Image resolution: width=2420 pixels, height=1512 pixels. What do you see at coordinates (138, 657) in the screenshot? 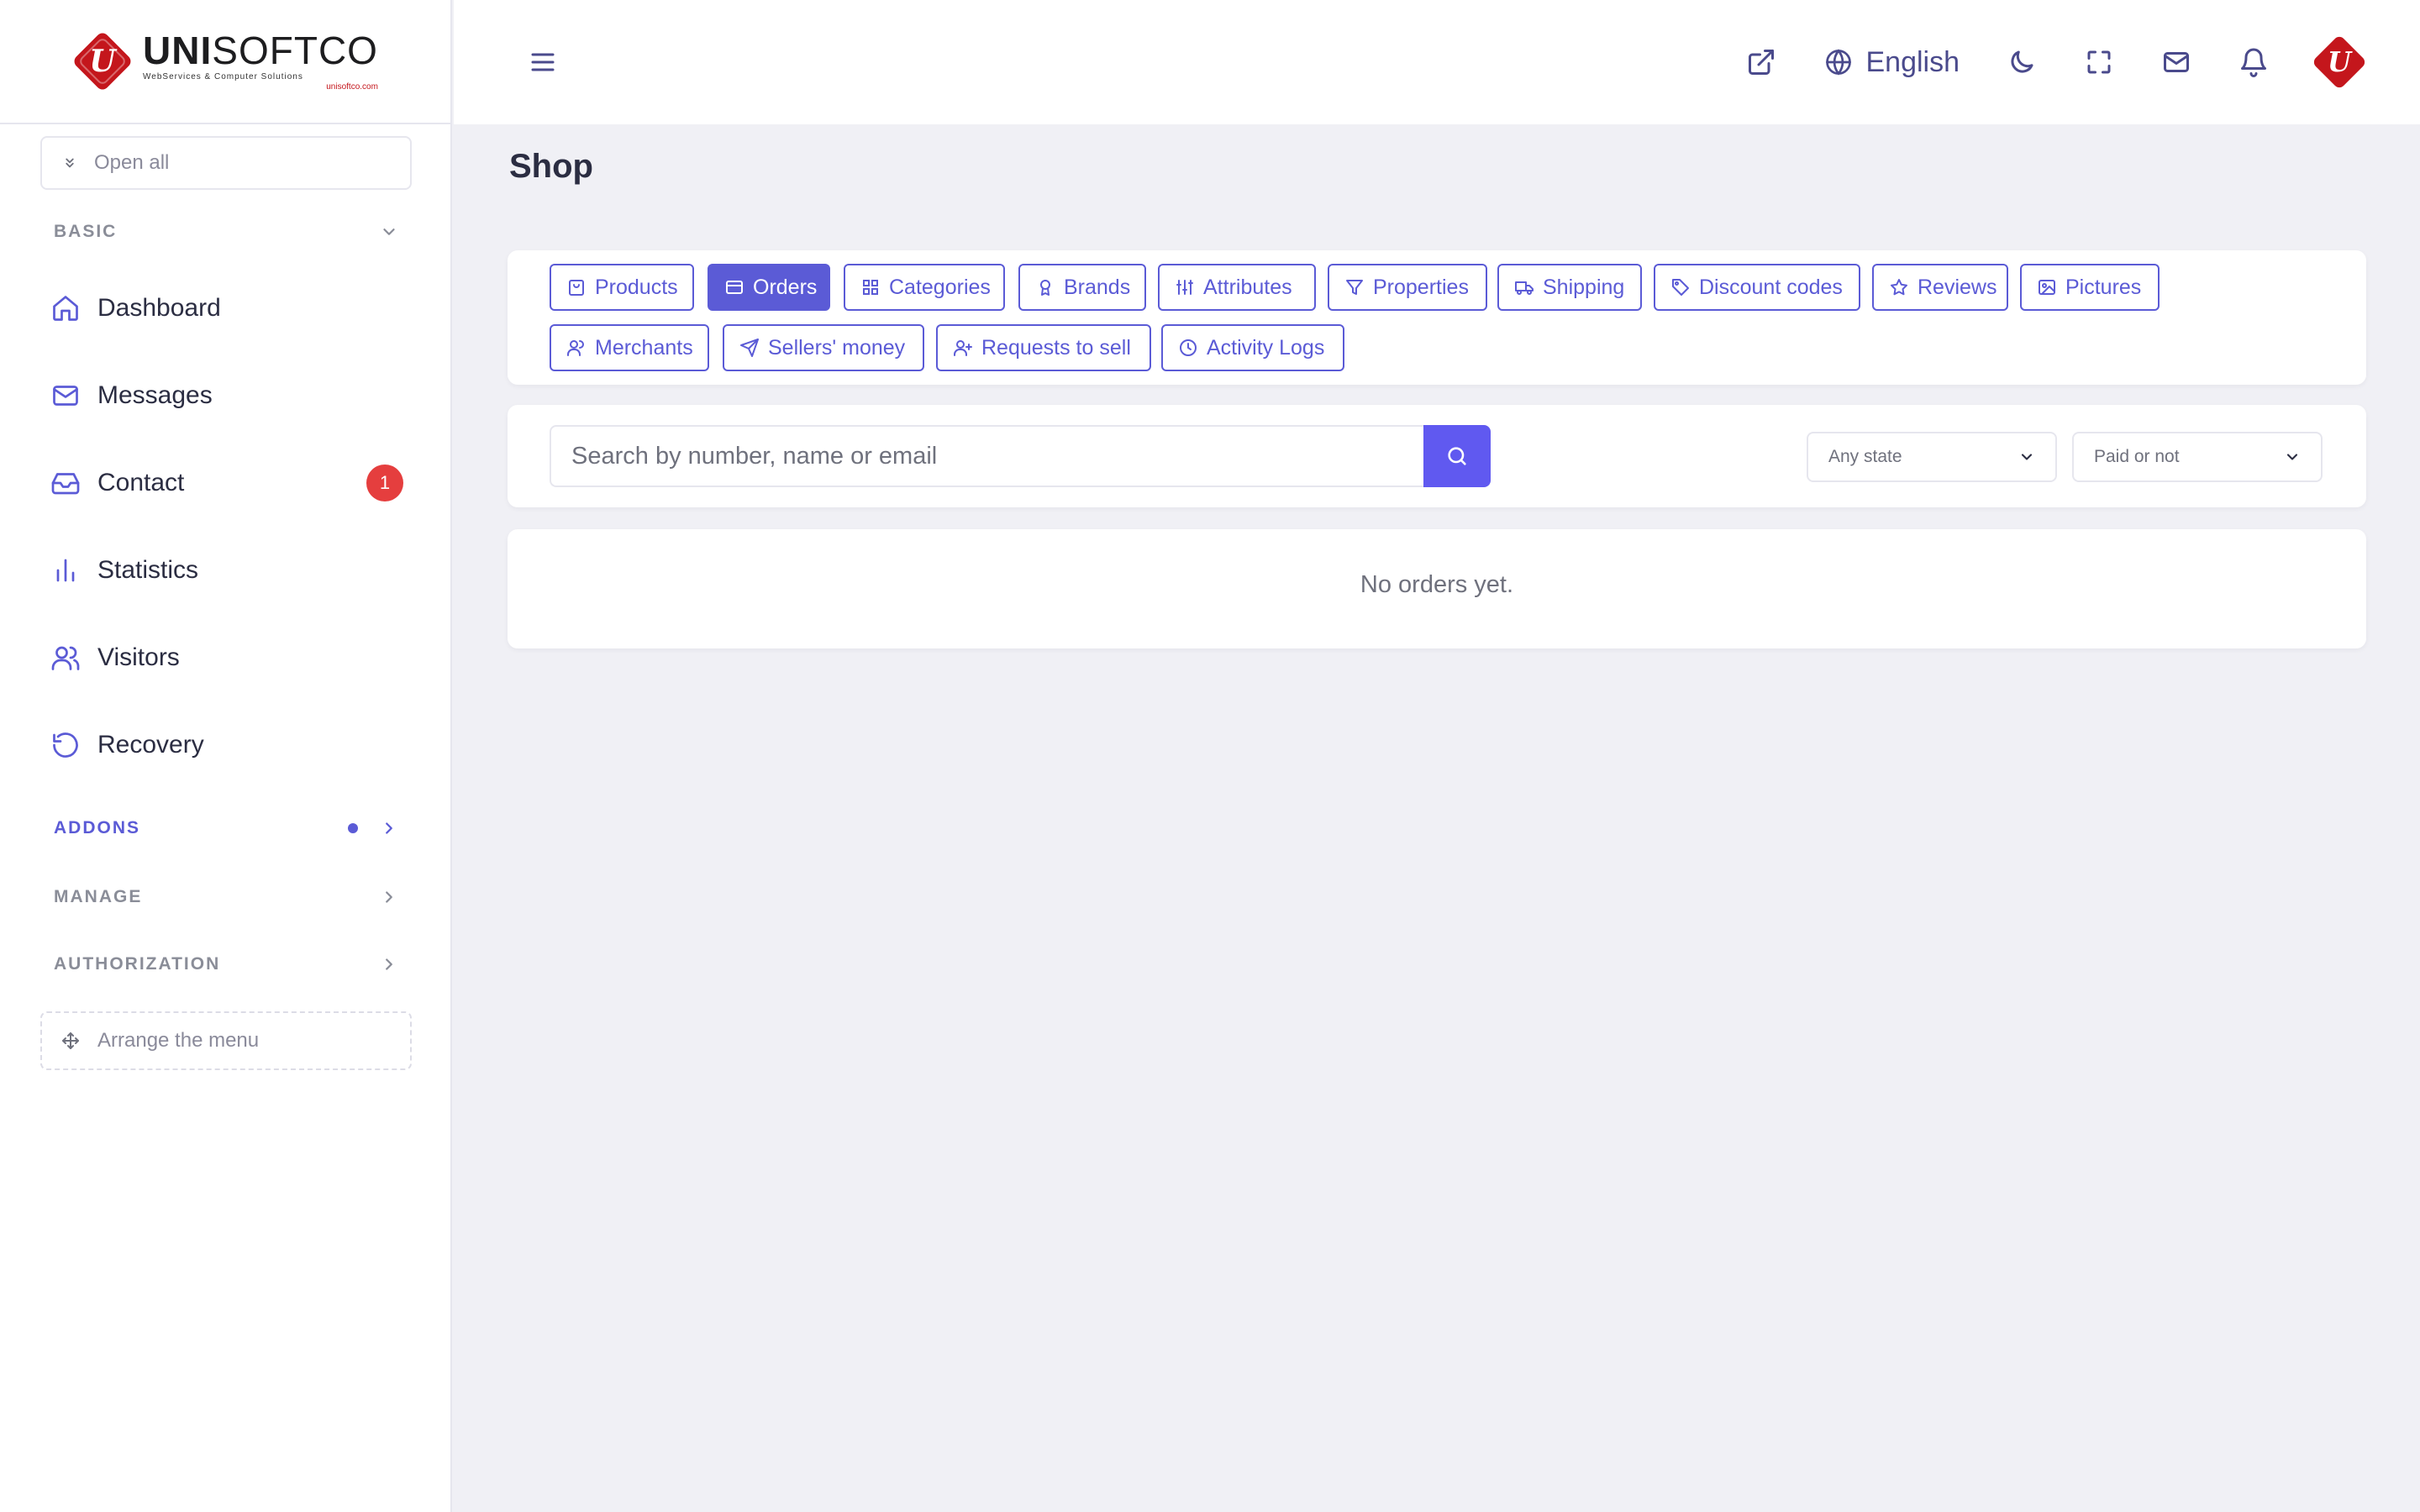
I see `sidebar-item-label: Visitors` at bounding box center [138, 657].